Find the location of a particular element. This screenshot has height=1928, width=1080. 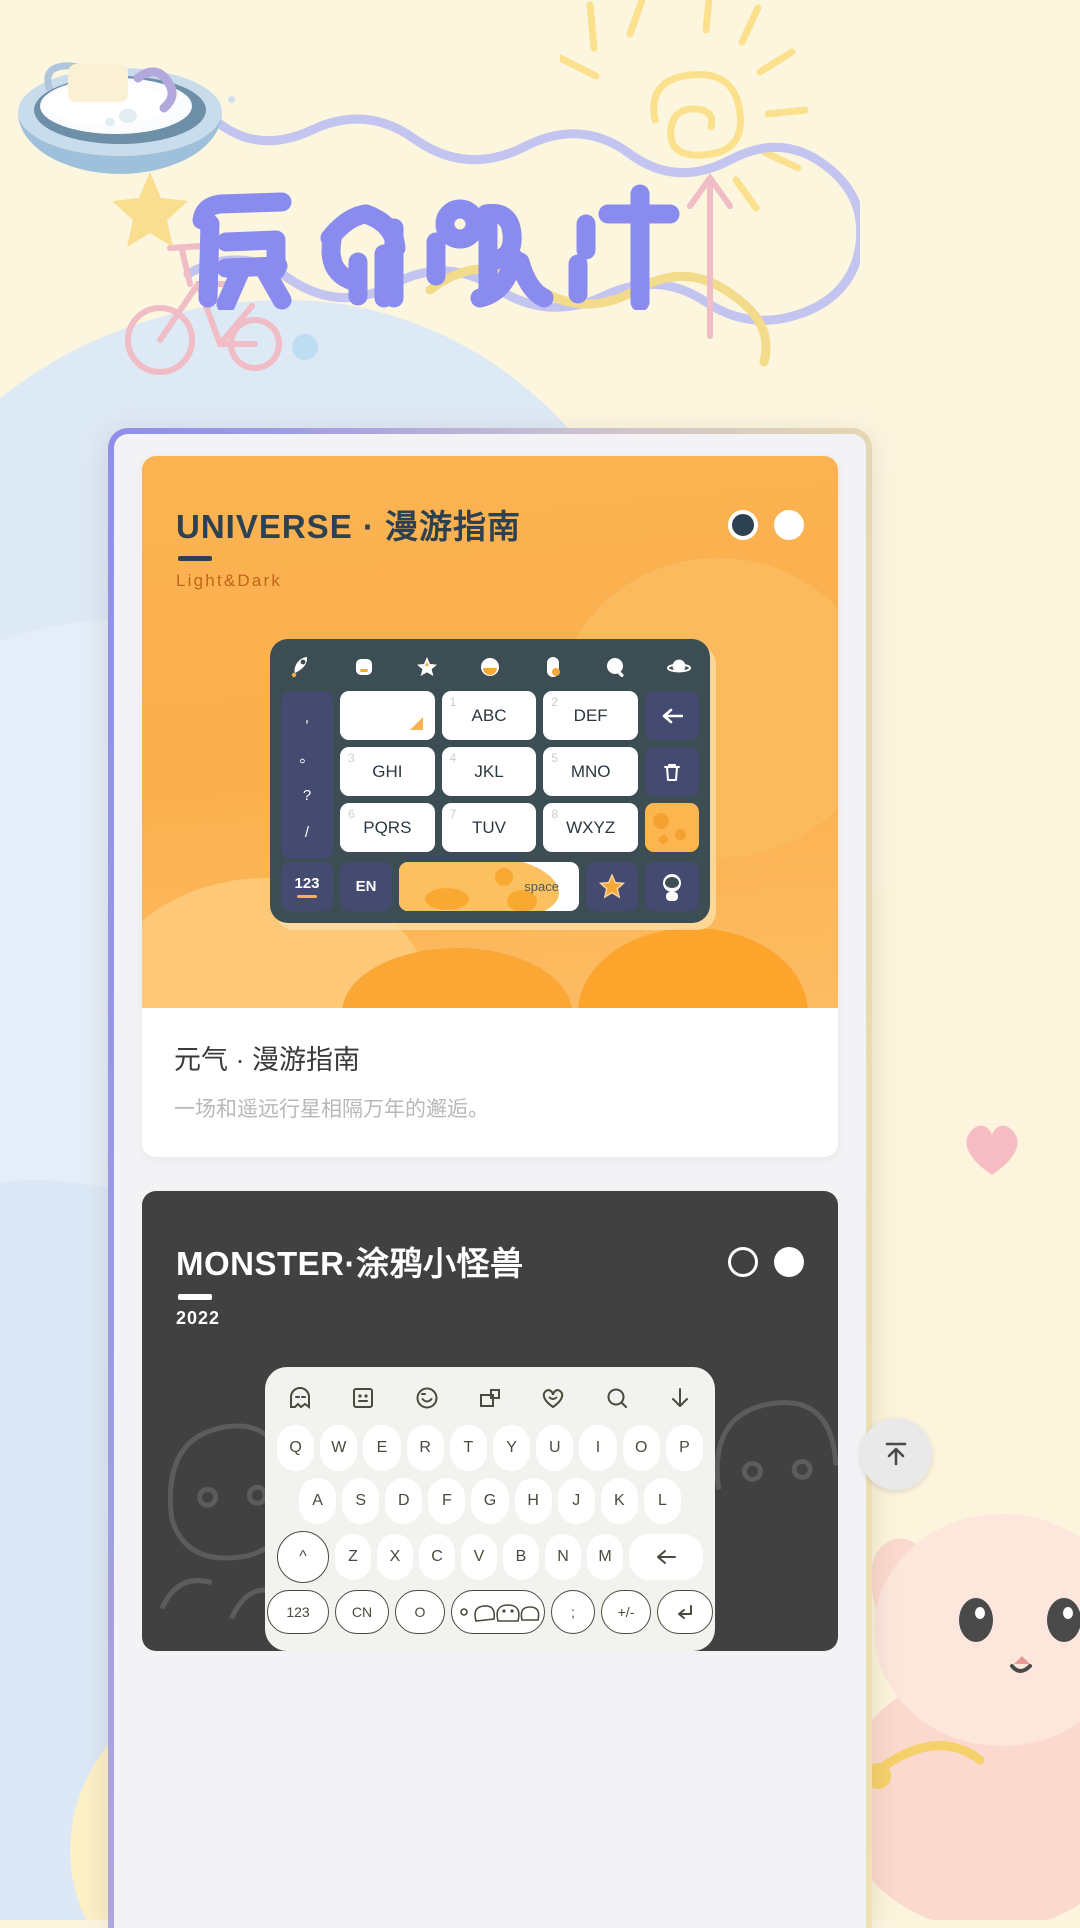

rocket-icon is located at coordinates (301, 667).